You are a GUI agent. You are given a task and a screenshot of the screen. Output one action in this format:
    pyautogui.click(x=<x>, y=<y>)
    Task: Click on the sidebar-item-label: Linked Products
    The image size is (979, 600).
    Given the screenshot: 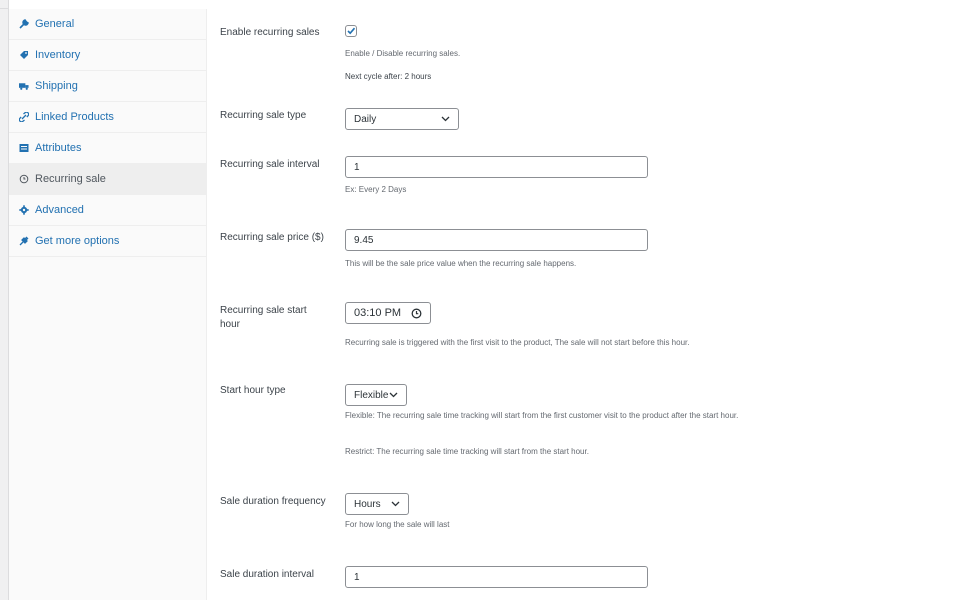 What is the action you would take?
    pyautogui.click(x=74, y=117)
    